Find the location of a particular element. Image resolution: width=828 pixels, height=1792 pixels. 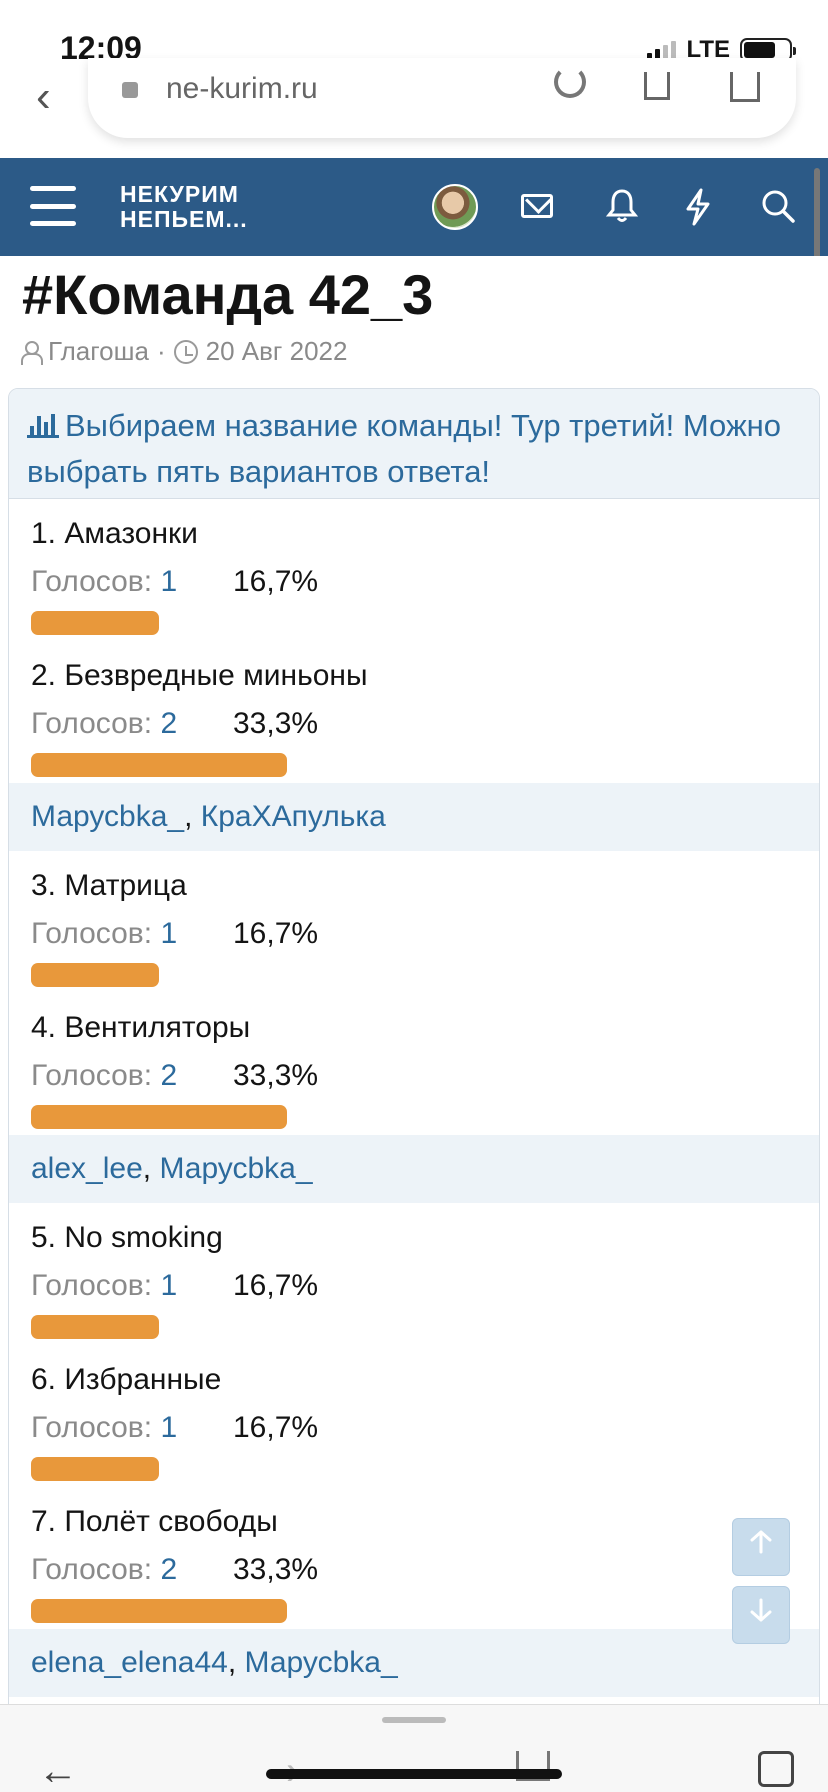

bell-icon is located at coordinates (622, 208).